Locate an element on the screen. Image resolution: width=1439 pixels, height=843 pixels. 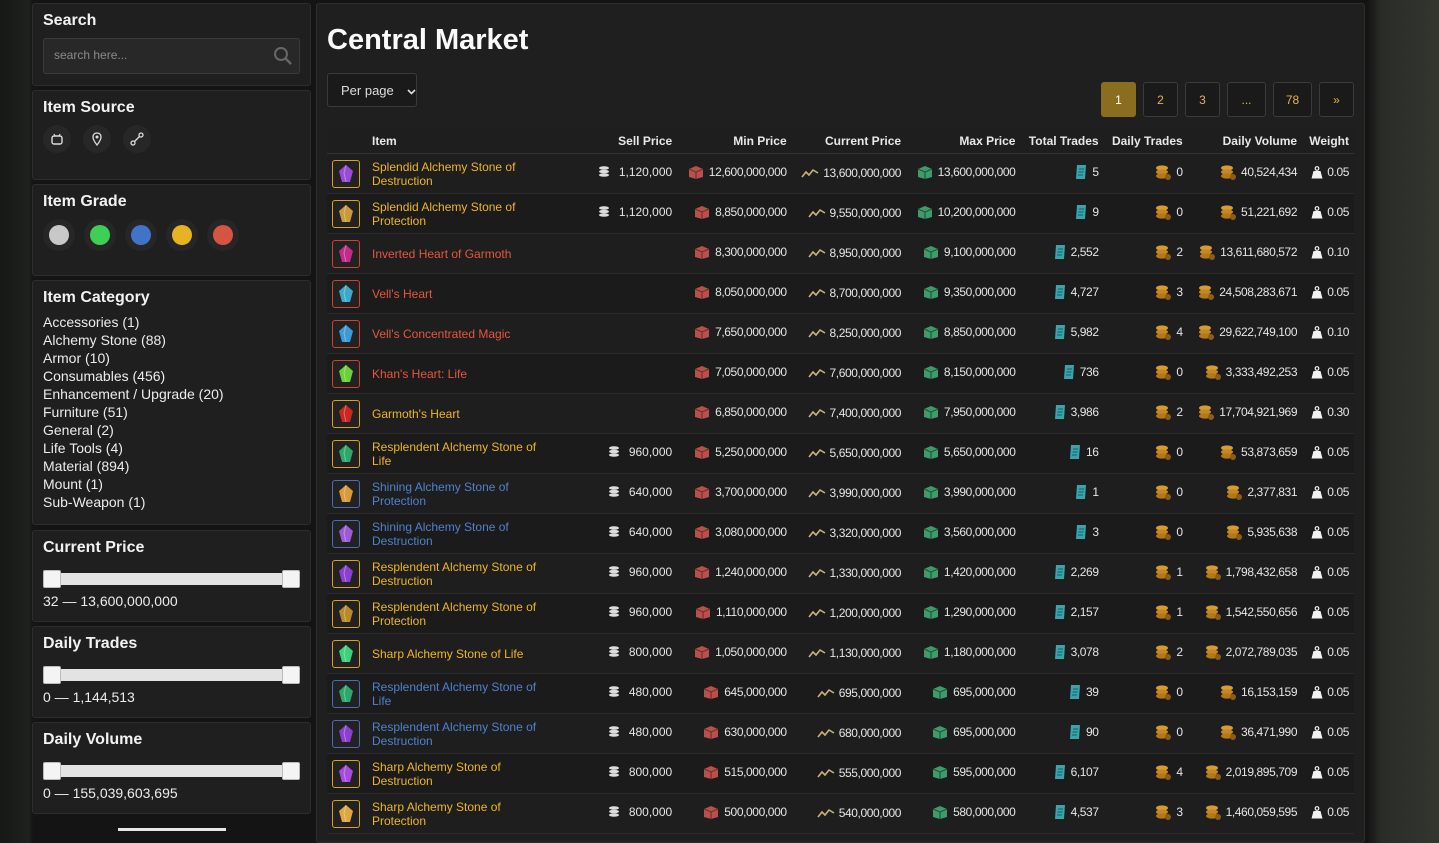
col-max-price: Max Price is located at coordinates (963, 141).